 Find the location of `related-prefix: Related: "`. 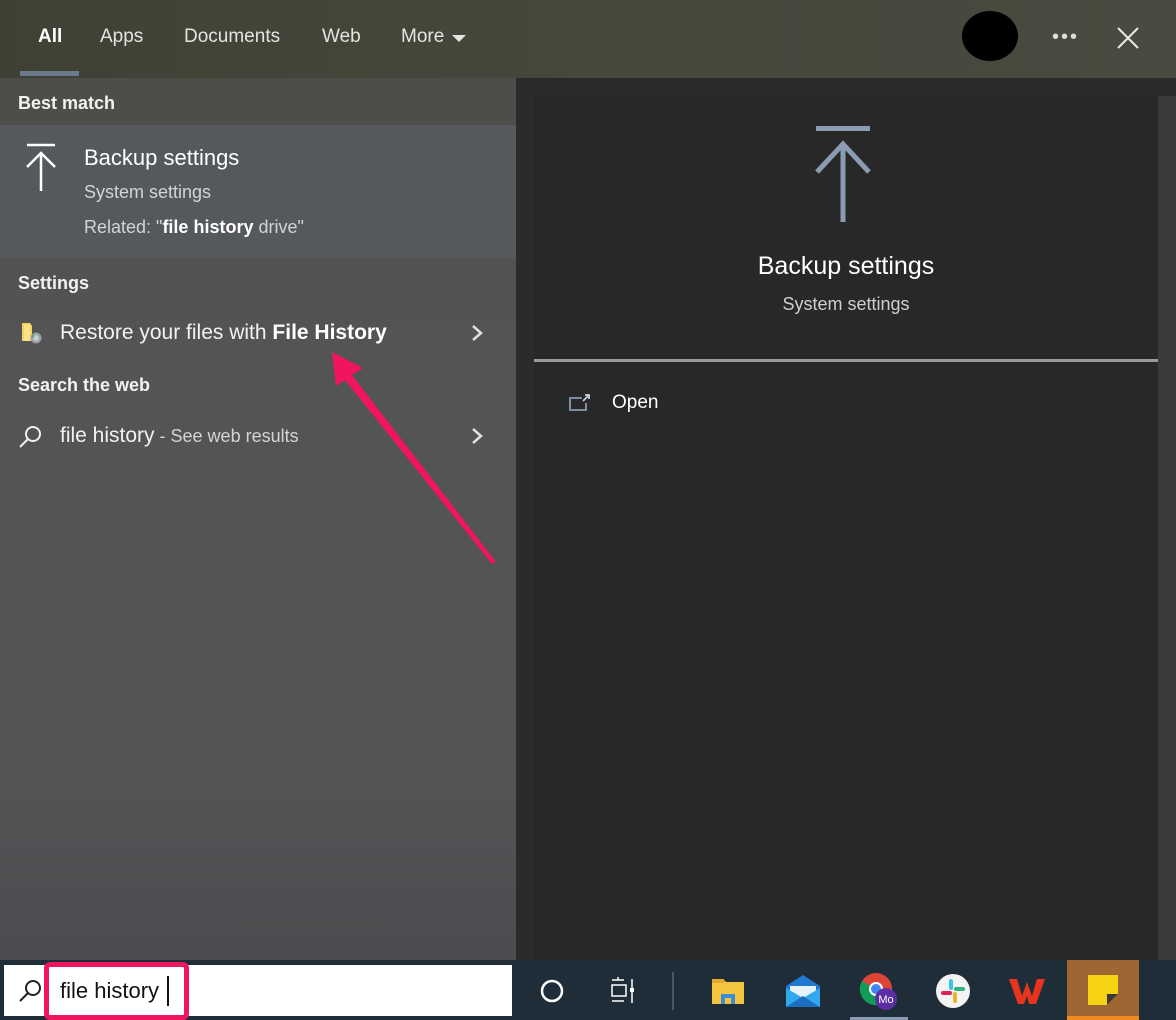

related-prefix: Related: " is located at coordinates (123, 227).